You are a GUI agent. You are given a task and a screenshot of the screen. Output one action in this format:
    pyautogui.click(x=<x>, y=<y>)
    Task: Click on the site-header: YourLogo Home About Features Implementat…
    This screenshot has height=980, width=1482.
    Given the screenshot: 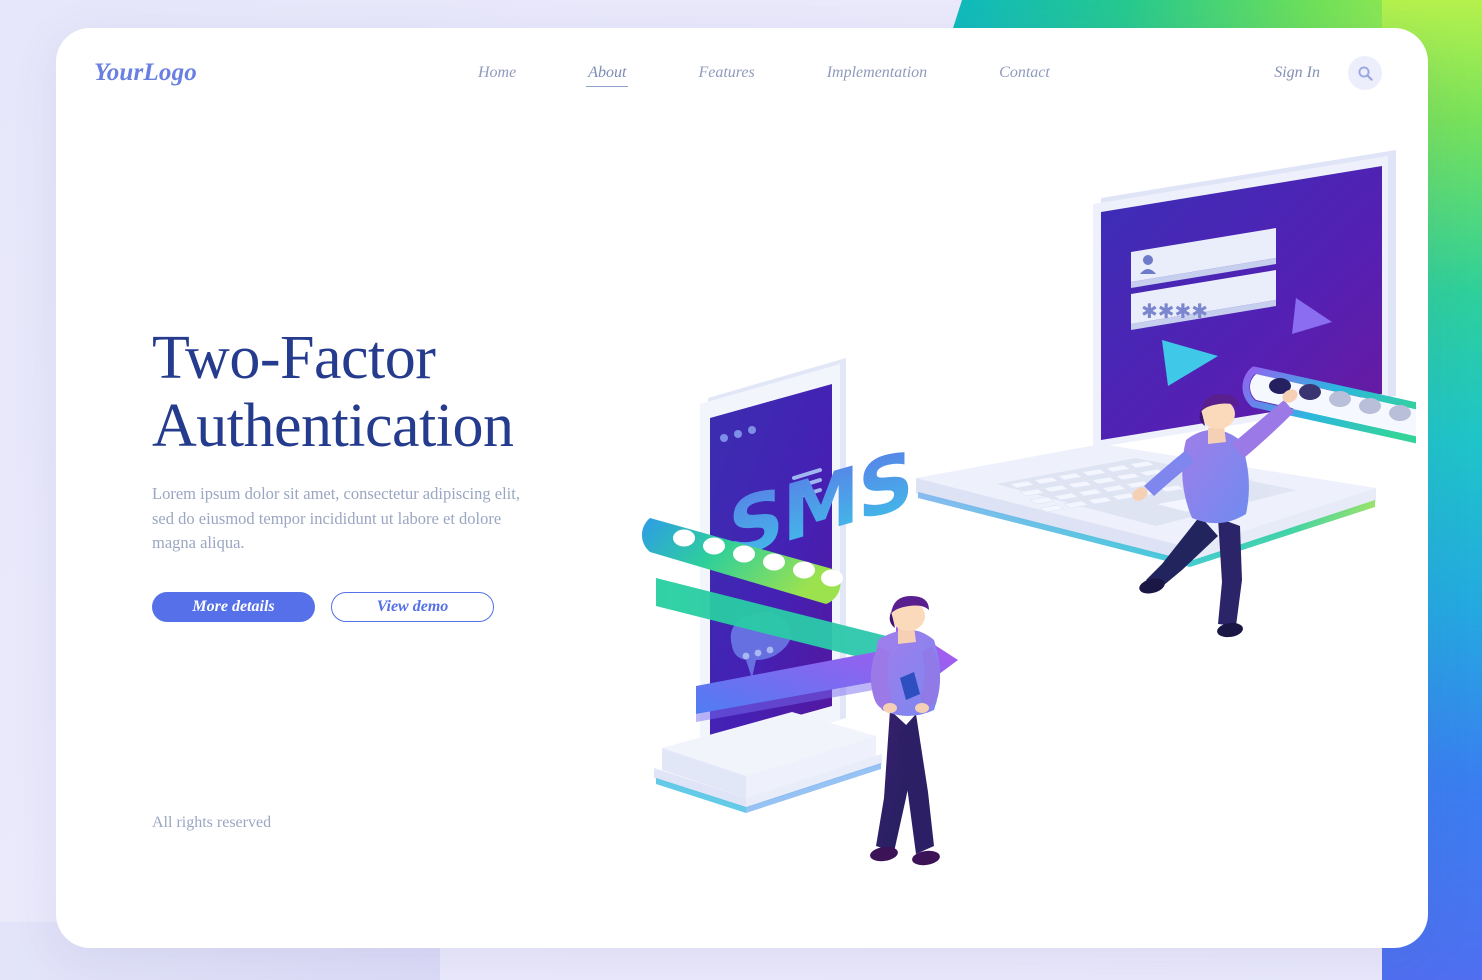 What is the action you would take?
    pyautogui.click(x=742, y=73)
    